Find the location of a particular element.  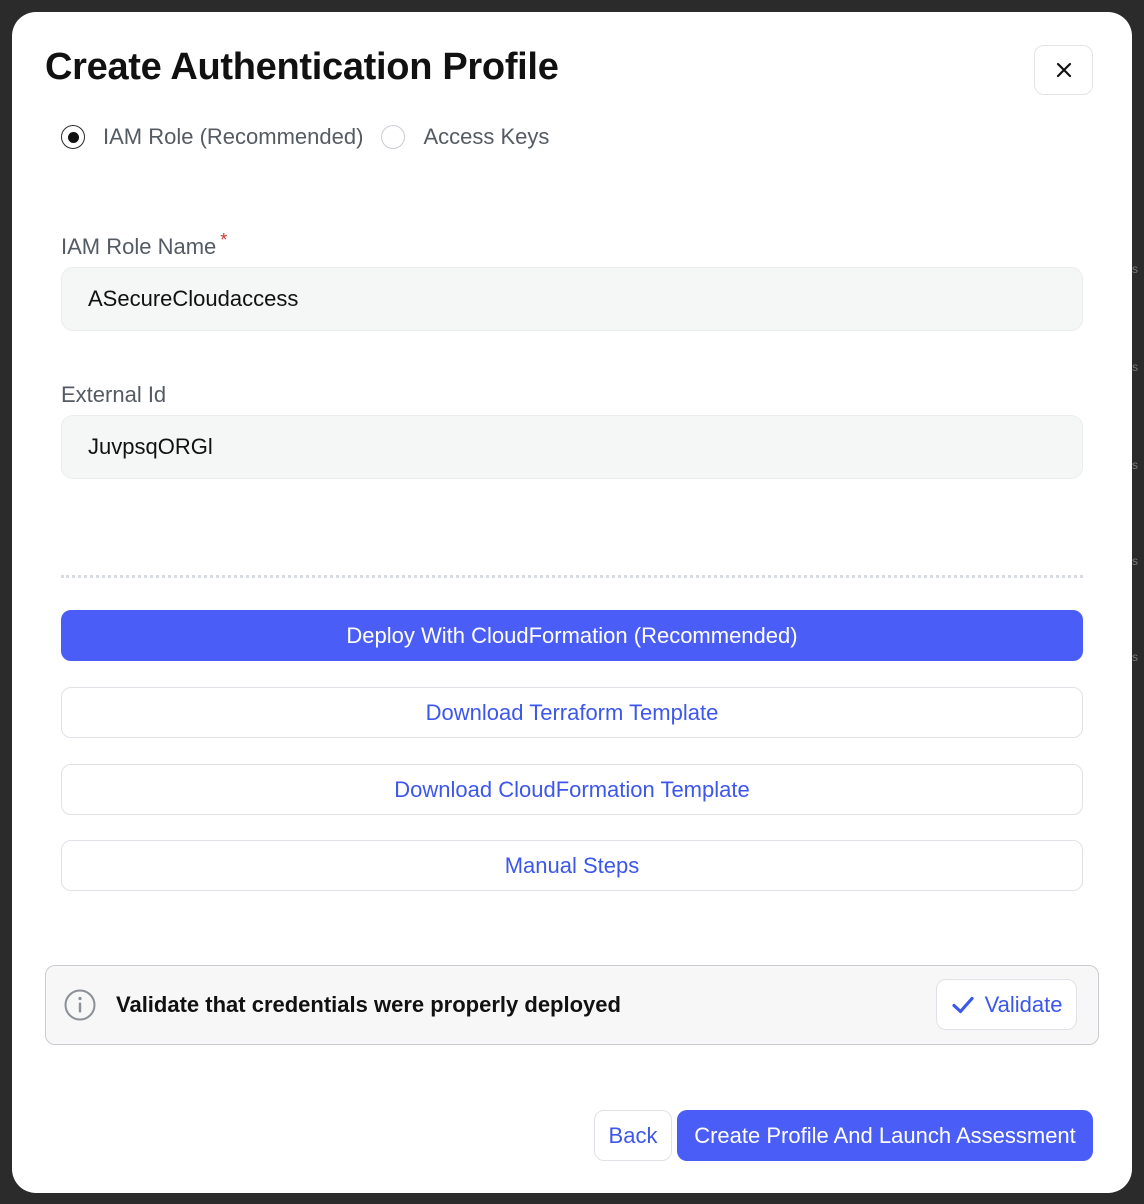

external-id-value: JuvpsqORGl is located at coordinates (150, 446).